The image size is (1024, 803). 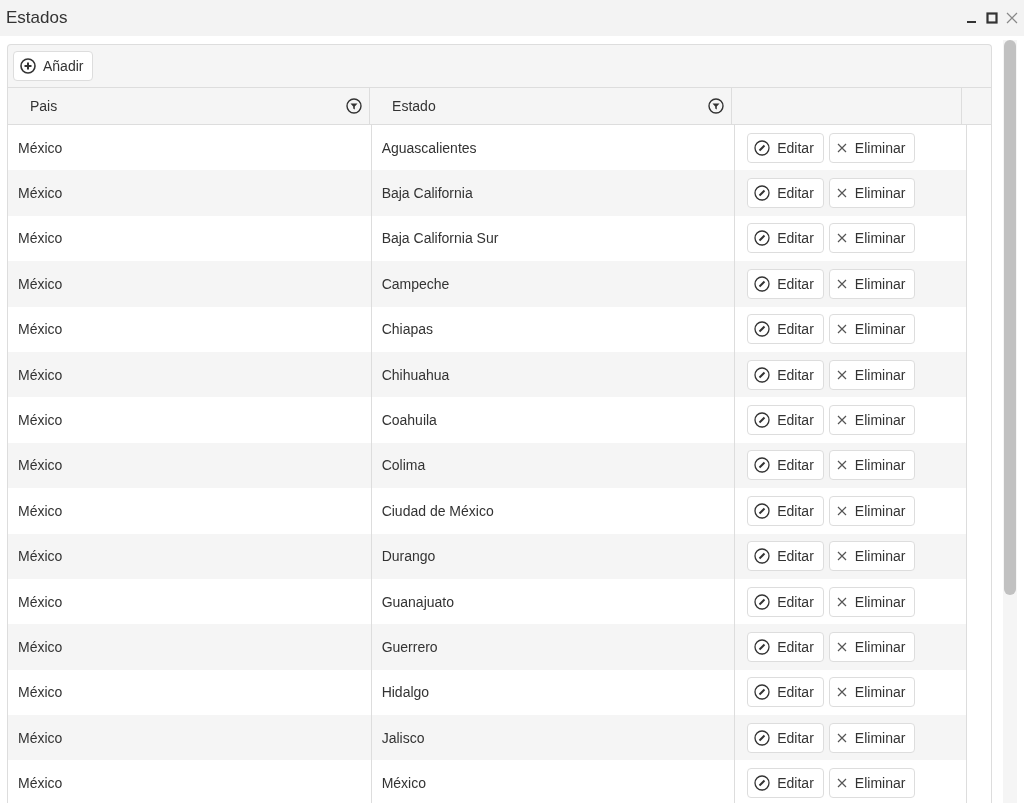 I want to click on plus-circle-icon, so click(x=28, y=66).